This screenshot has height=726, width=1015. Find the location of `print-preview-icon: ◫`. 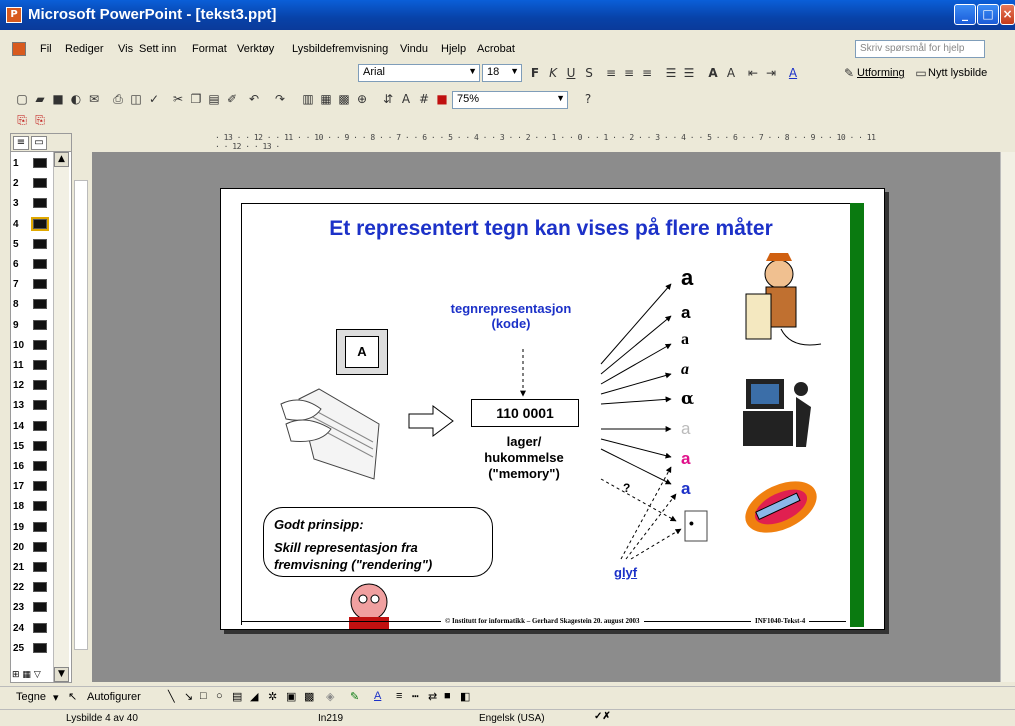

print-preview-icon: ◫ is located at coordinates (136, 99).